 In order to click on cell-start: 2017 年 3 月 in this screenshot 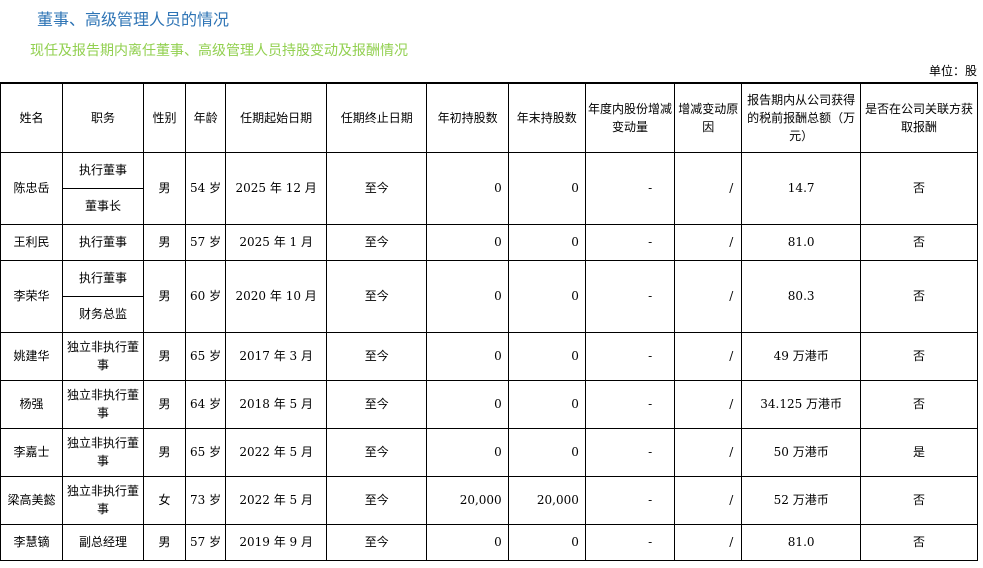, I will do `click(276, 356)`.